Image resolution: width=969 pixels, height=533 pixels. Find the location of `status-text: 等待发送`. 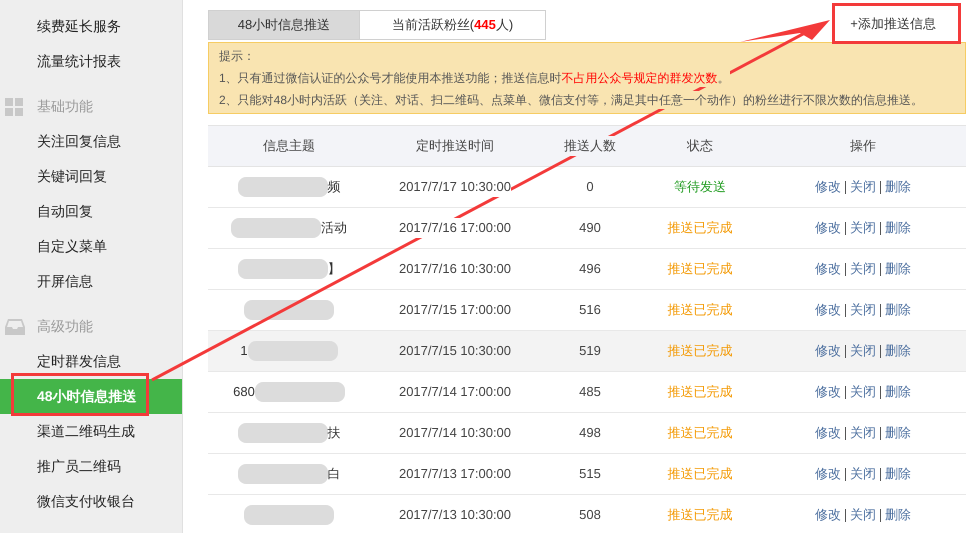

status-text: 等待发送 is located at coordinates (700, 187).